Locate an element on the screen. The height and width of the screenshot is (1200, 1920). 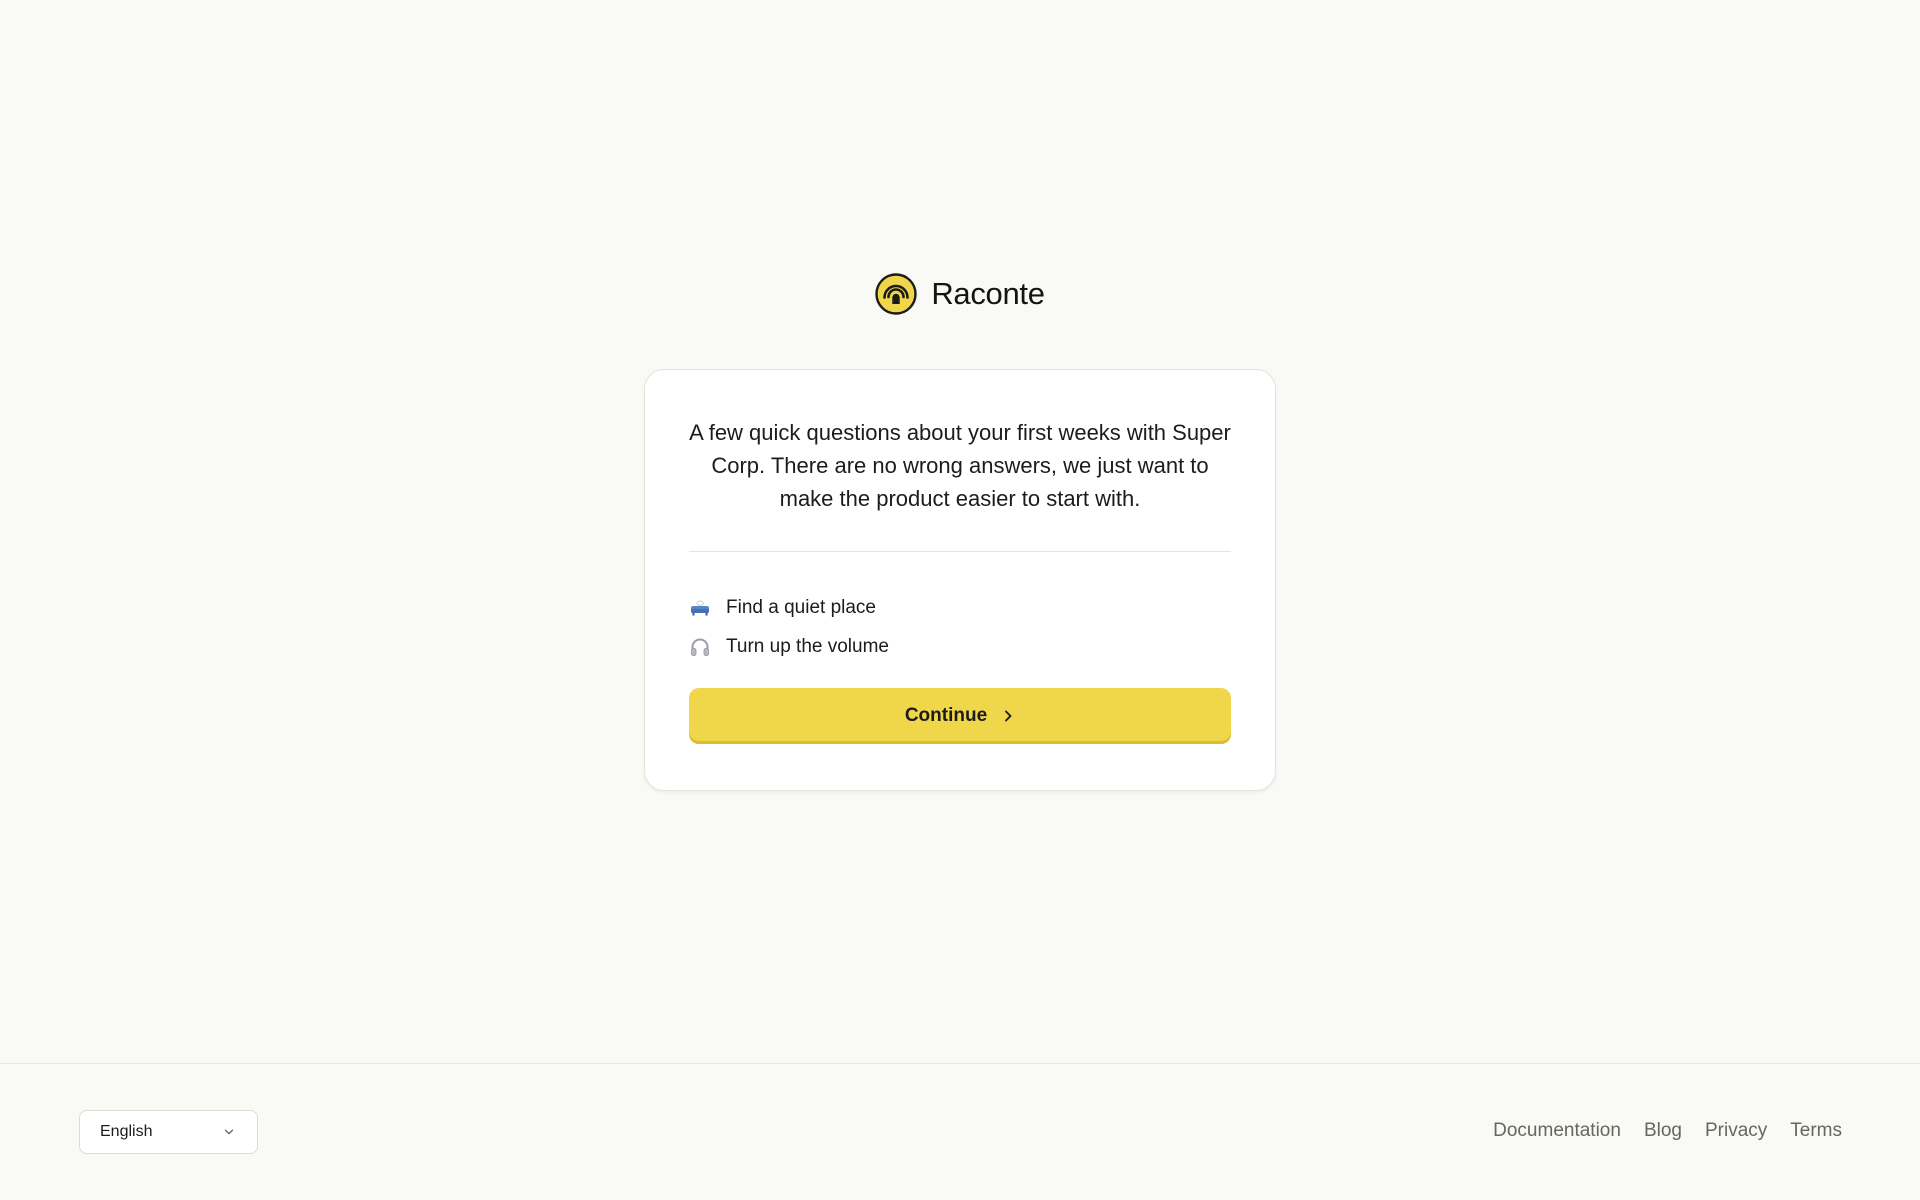
language-select-value: English is located at coordinates (126, 1131).